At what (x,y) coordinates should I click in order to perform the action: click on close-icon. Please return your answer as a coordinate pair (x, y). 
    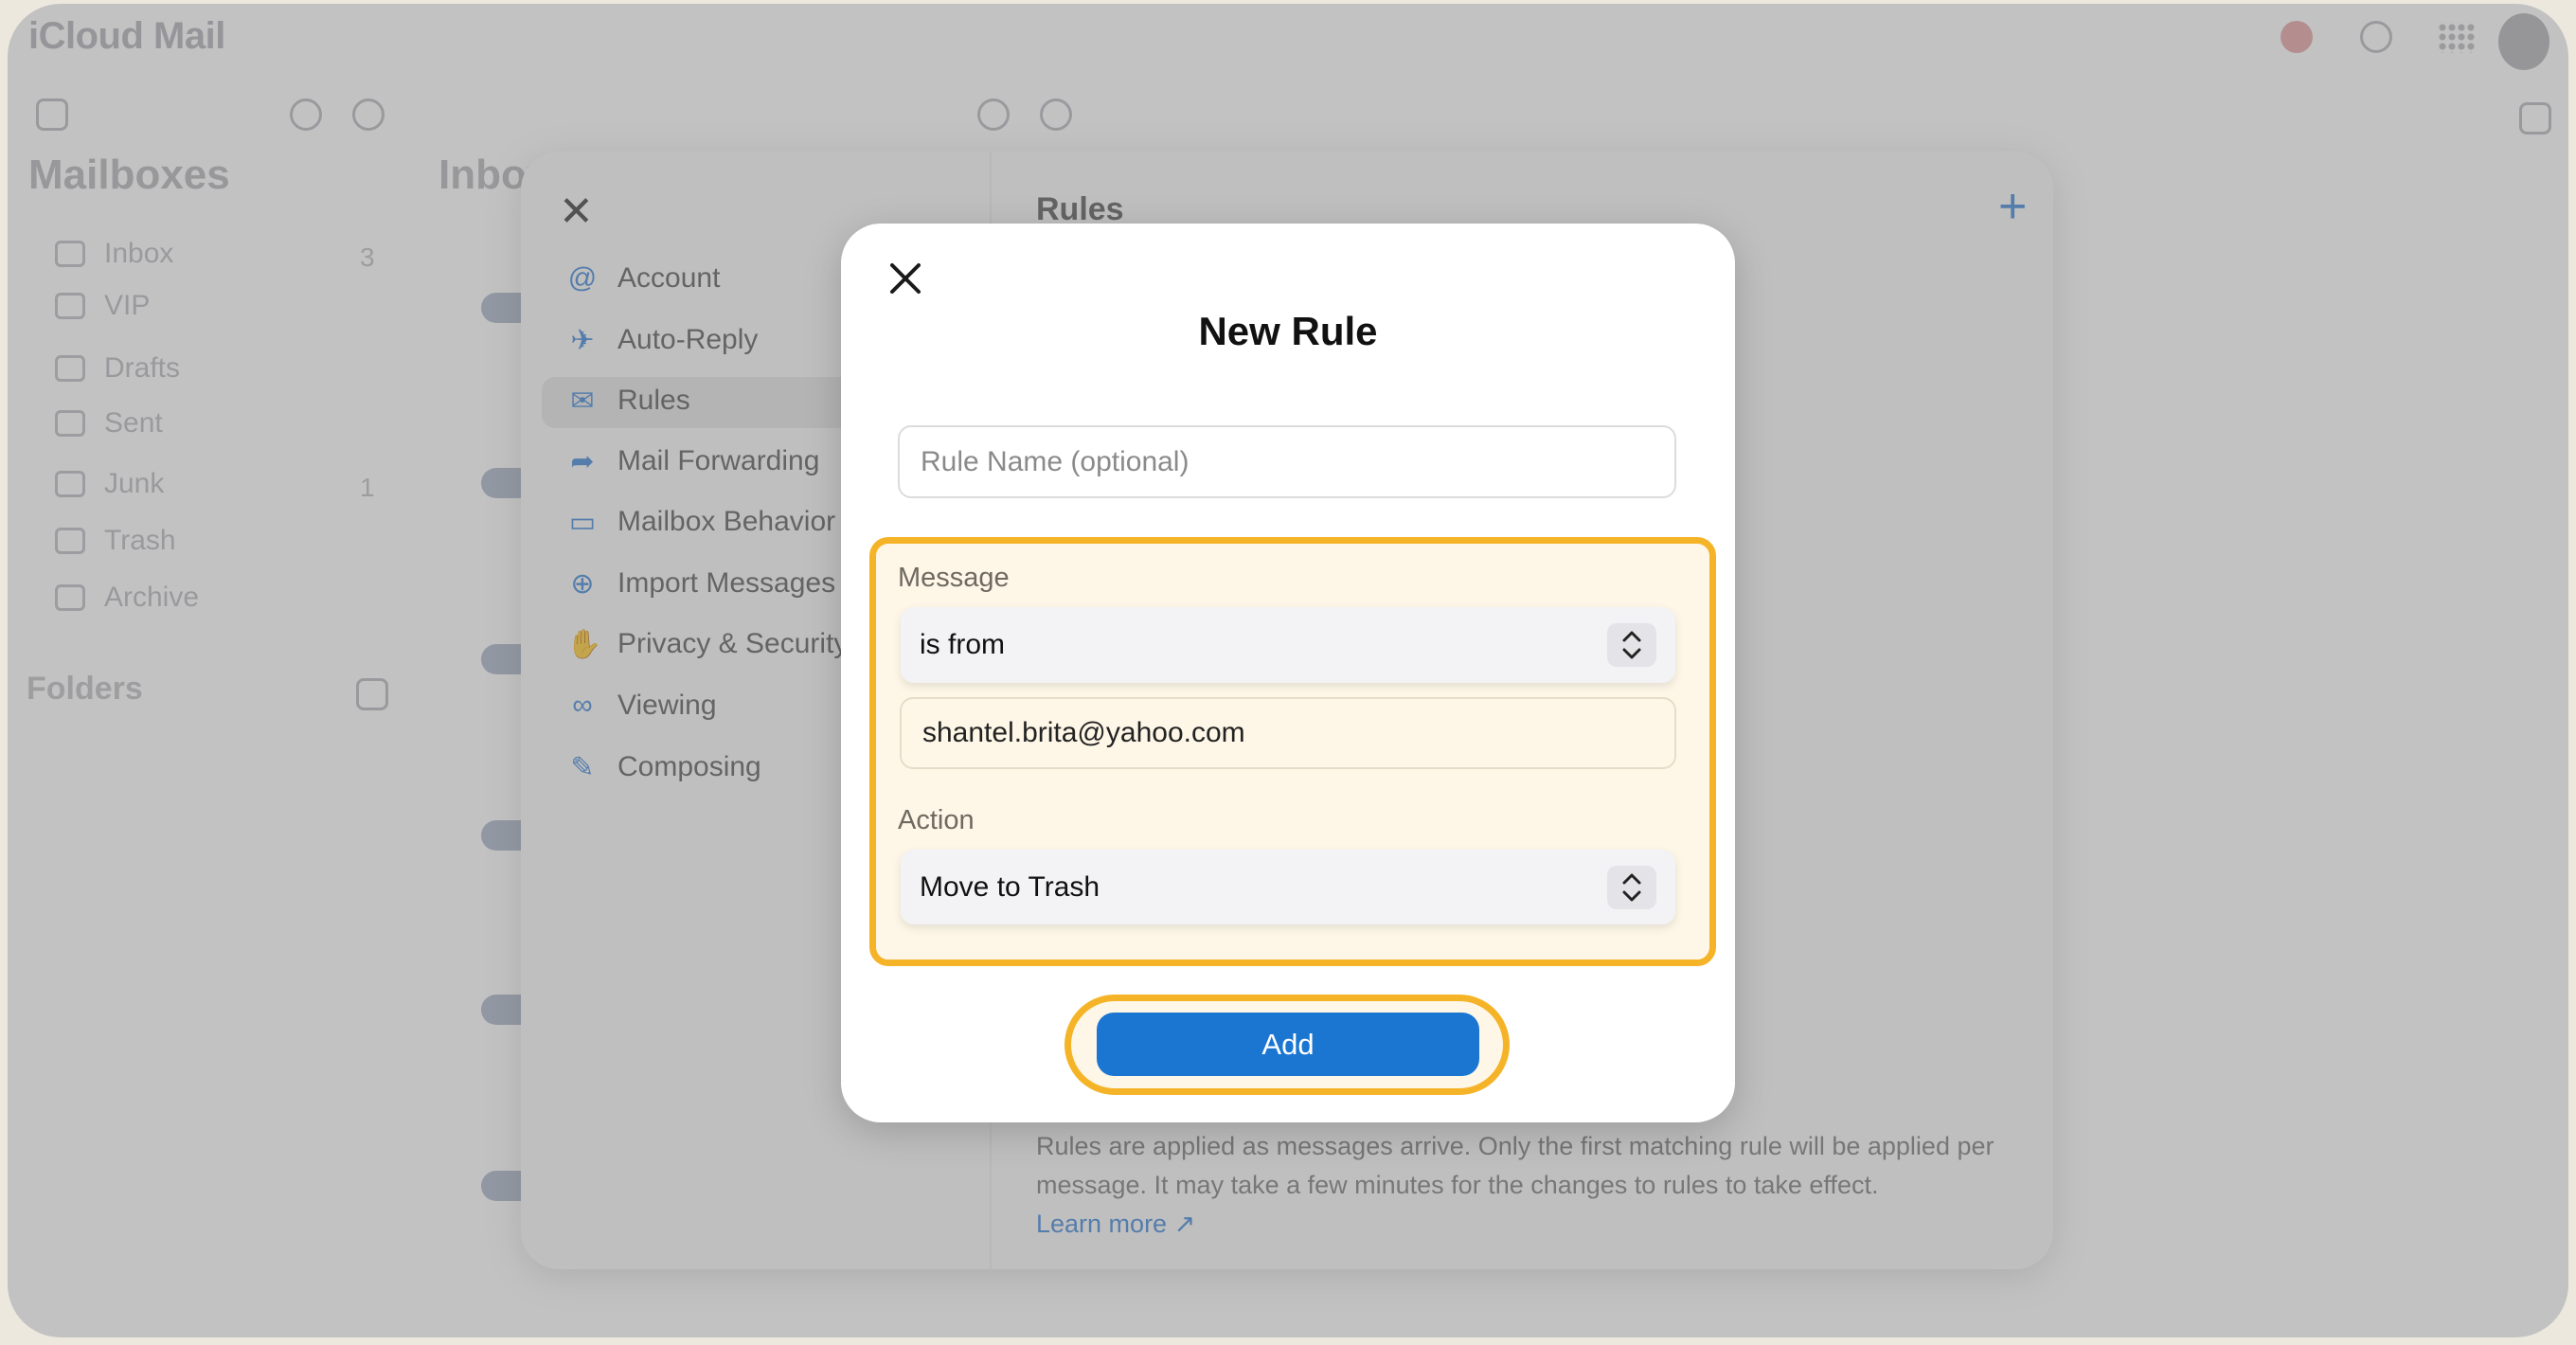
    Looking at the image, I should click on (905, 278).